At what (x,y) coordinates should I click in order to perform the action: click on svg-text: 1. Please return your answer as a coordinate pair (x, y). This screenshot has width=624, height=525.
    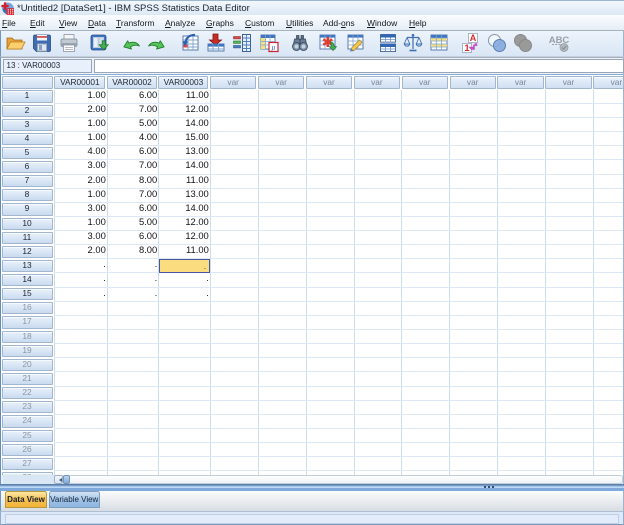
    Looking at the image, I should click on (466, 48).